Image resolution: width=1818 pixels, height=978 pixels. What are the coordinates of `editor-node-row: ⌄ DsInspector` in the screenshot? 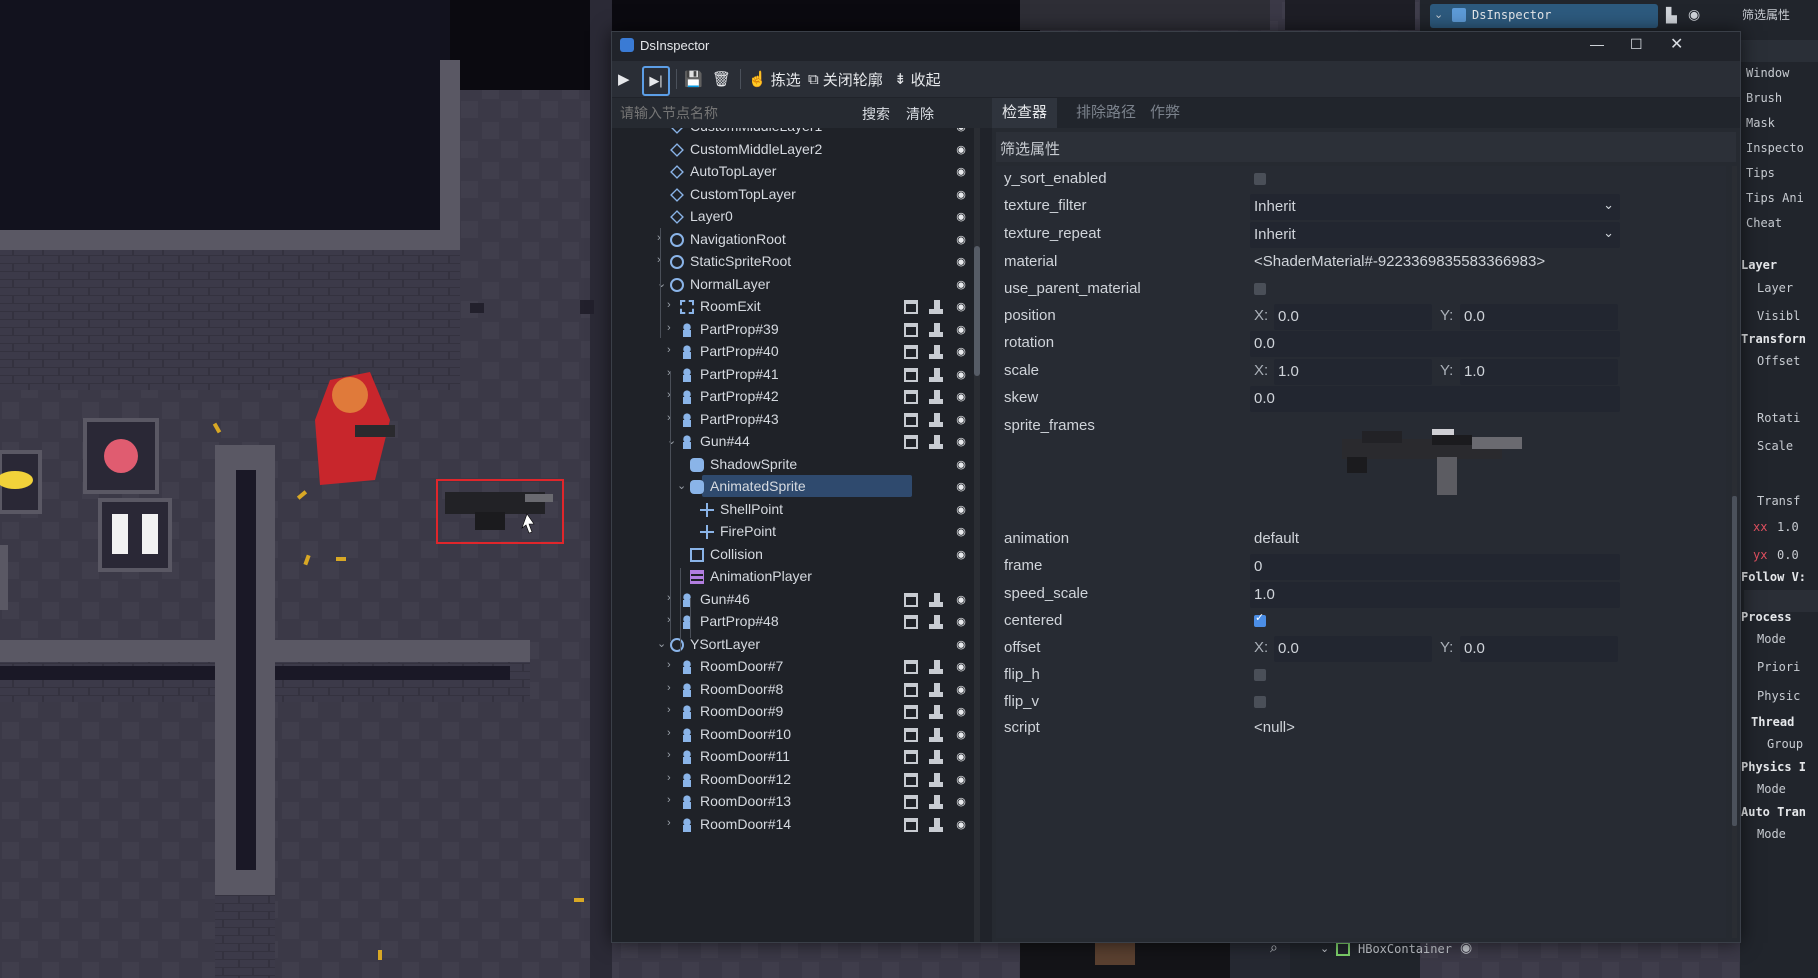 It's located at (1544, 16).